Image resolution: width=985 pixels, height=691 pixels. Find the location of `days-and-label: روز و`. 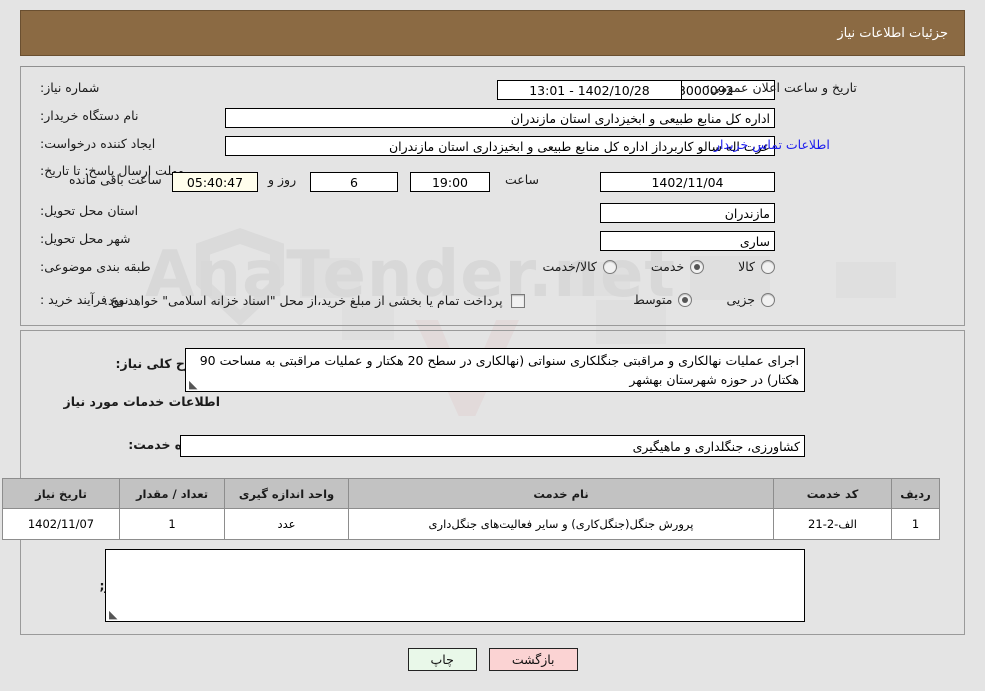

days-and-label: روز و is located at coordinates (282, 179).